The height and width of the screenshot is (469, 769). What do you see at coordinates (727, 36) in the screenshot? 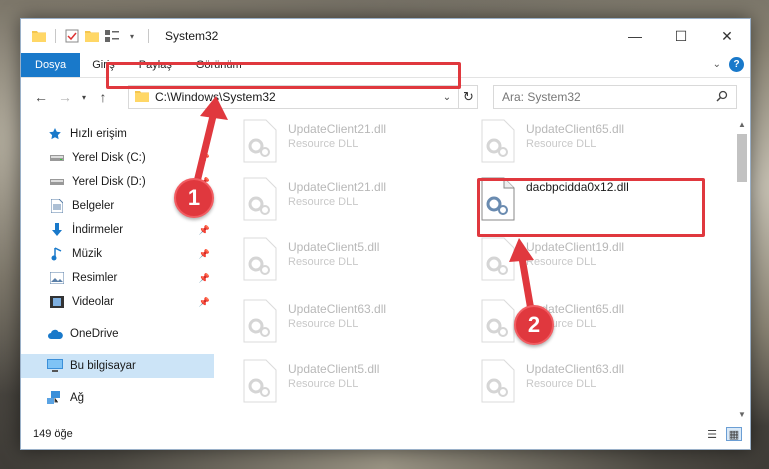
I see `close-button: ✕` at bounding box center [727, 36].